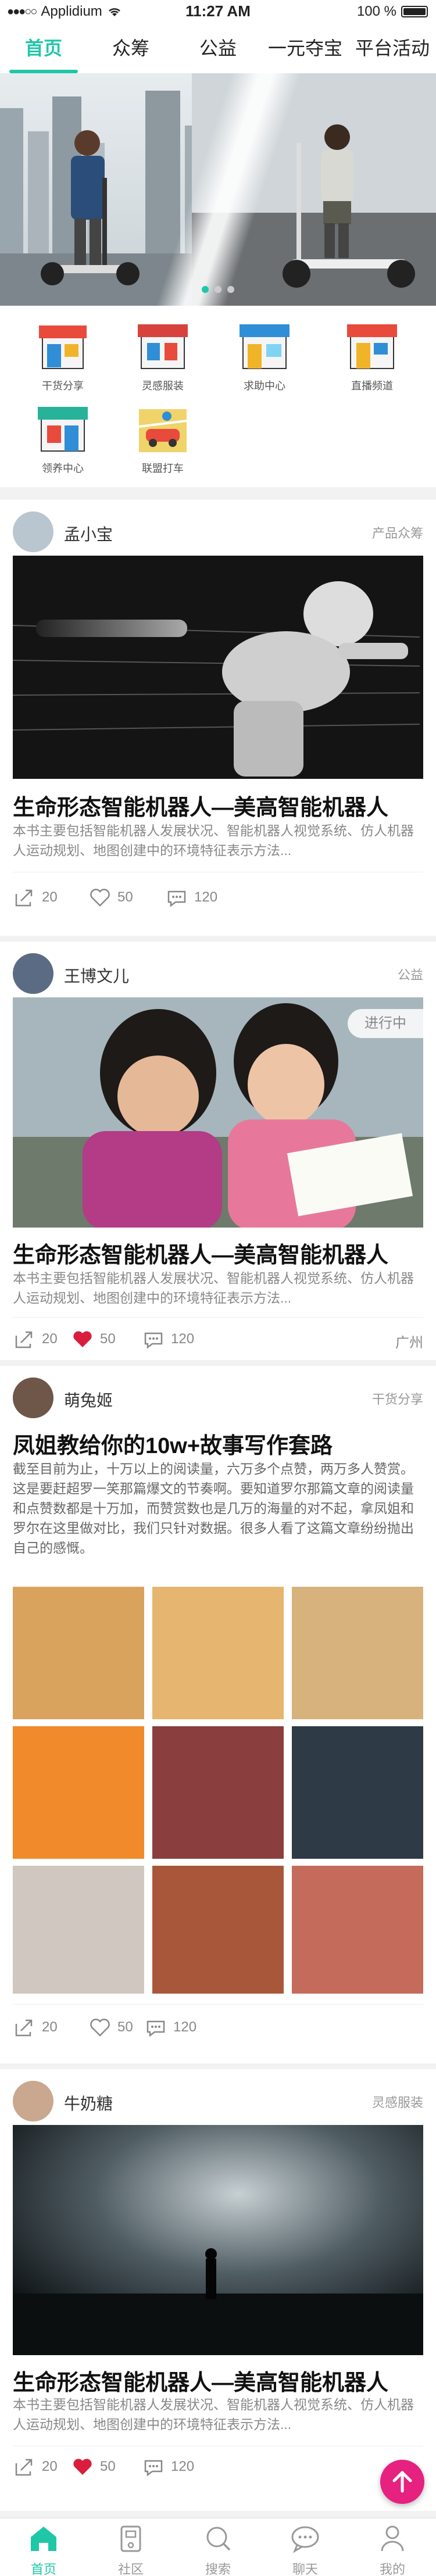  I want to click on quick-item-adoption: 领养中心, so click(63, 439).